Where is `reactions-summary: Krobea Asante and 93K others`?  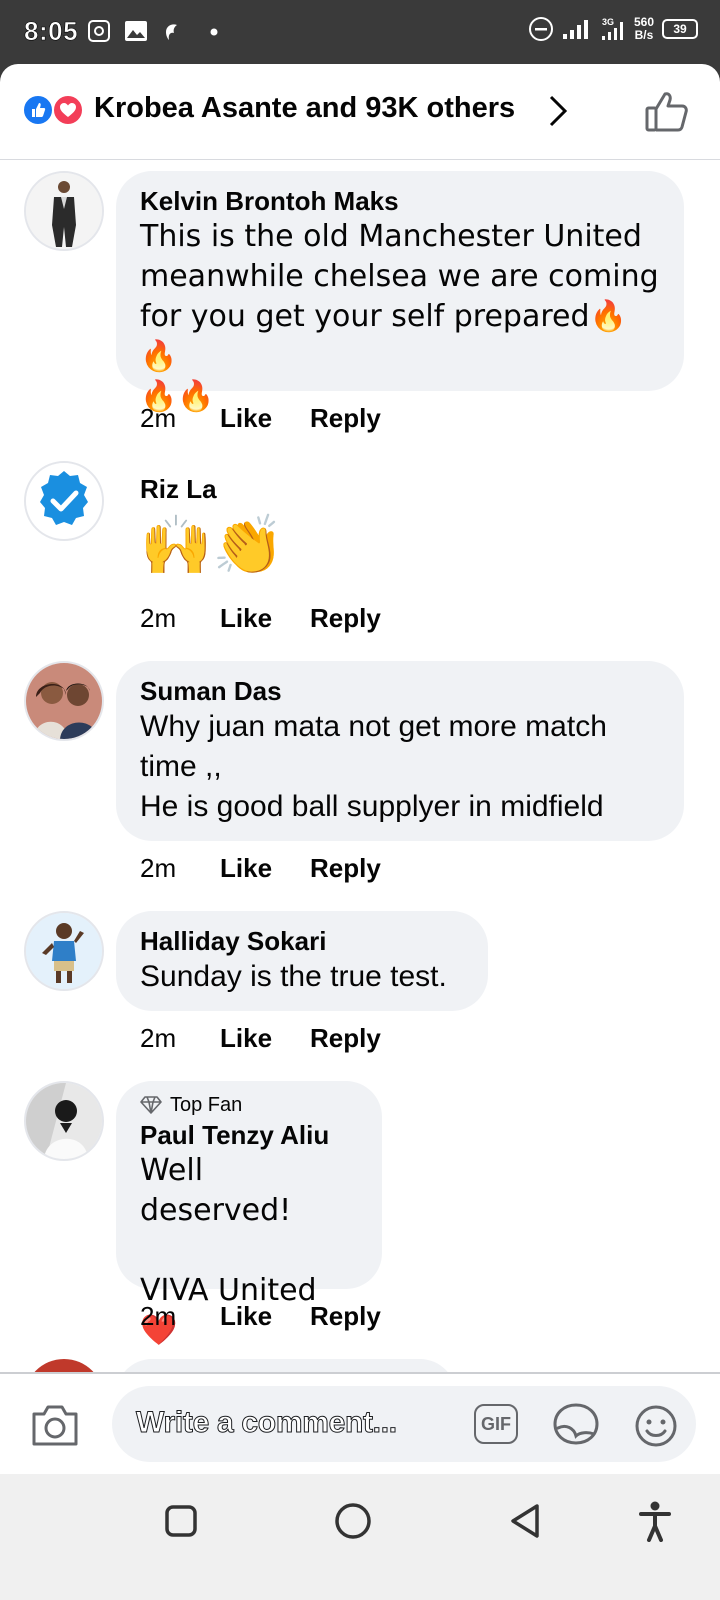
reactions-summary: Krobea Asante and 93K others is located at coordinates (304, 108).